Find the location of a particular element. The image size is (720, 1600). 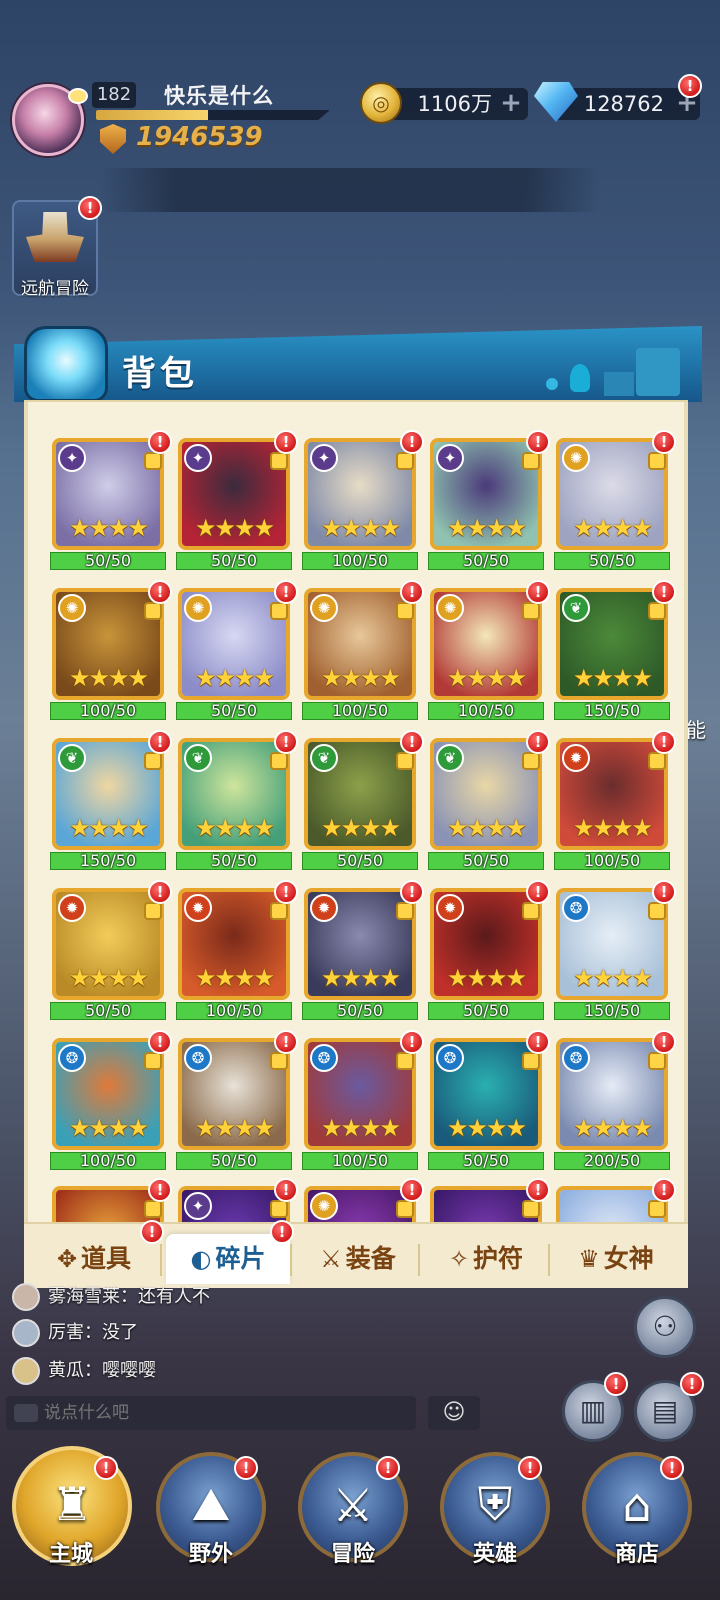

emoji-button: ☺ is located at coordinates (454, 1413).